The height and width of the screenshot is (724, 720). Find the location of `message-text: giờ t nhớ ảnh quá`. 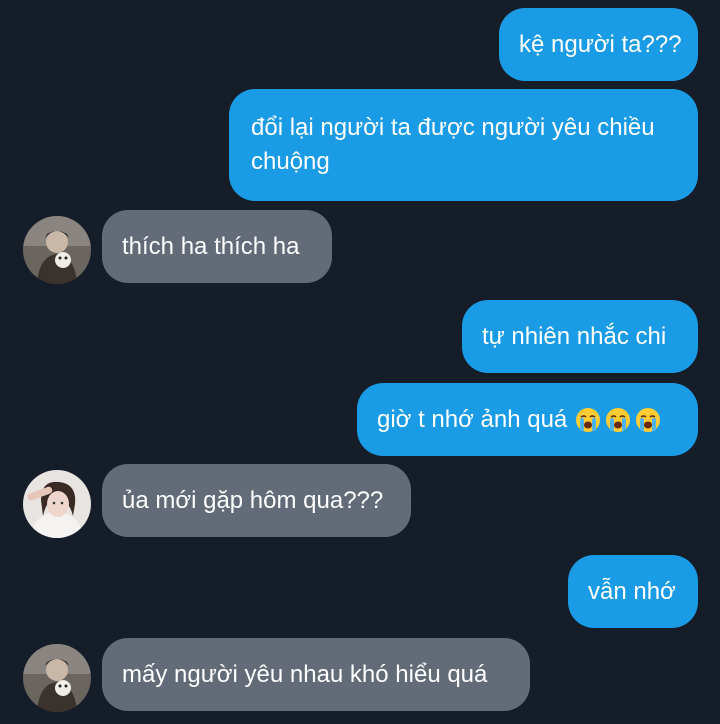

message-text: giờ t nhớ ảnh quá is located at coordinates (472, 419).